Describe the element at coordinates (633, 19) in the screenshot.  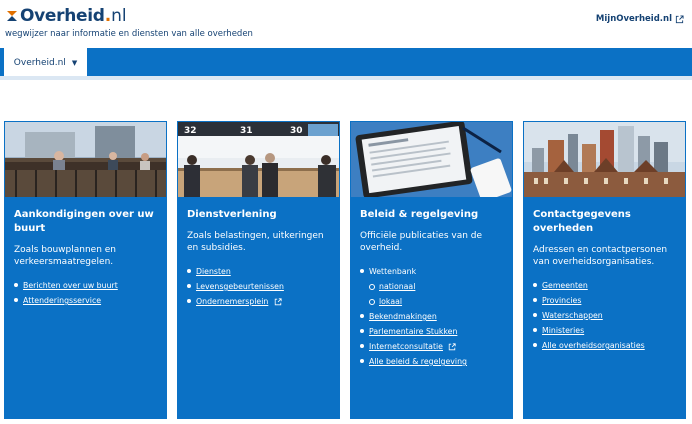
I see `mijnoverheid-label: MijnOverheid.nl` at that location.